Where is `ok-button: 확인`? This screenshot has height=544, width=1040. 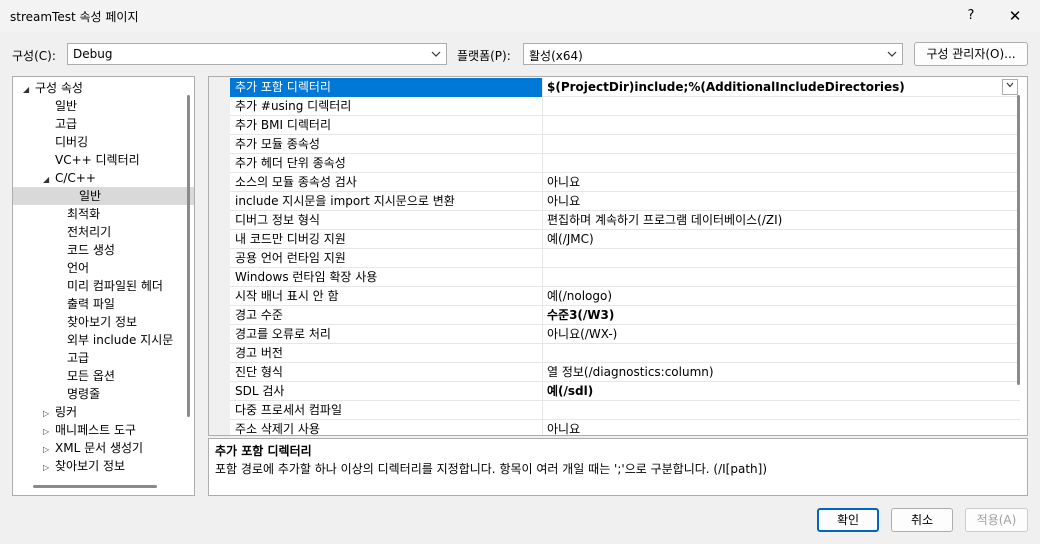 ok-button: 확인 is located at coordinates (848, 520).